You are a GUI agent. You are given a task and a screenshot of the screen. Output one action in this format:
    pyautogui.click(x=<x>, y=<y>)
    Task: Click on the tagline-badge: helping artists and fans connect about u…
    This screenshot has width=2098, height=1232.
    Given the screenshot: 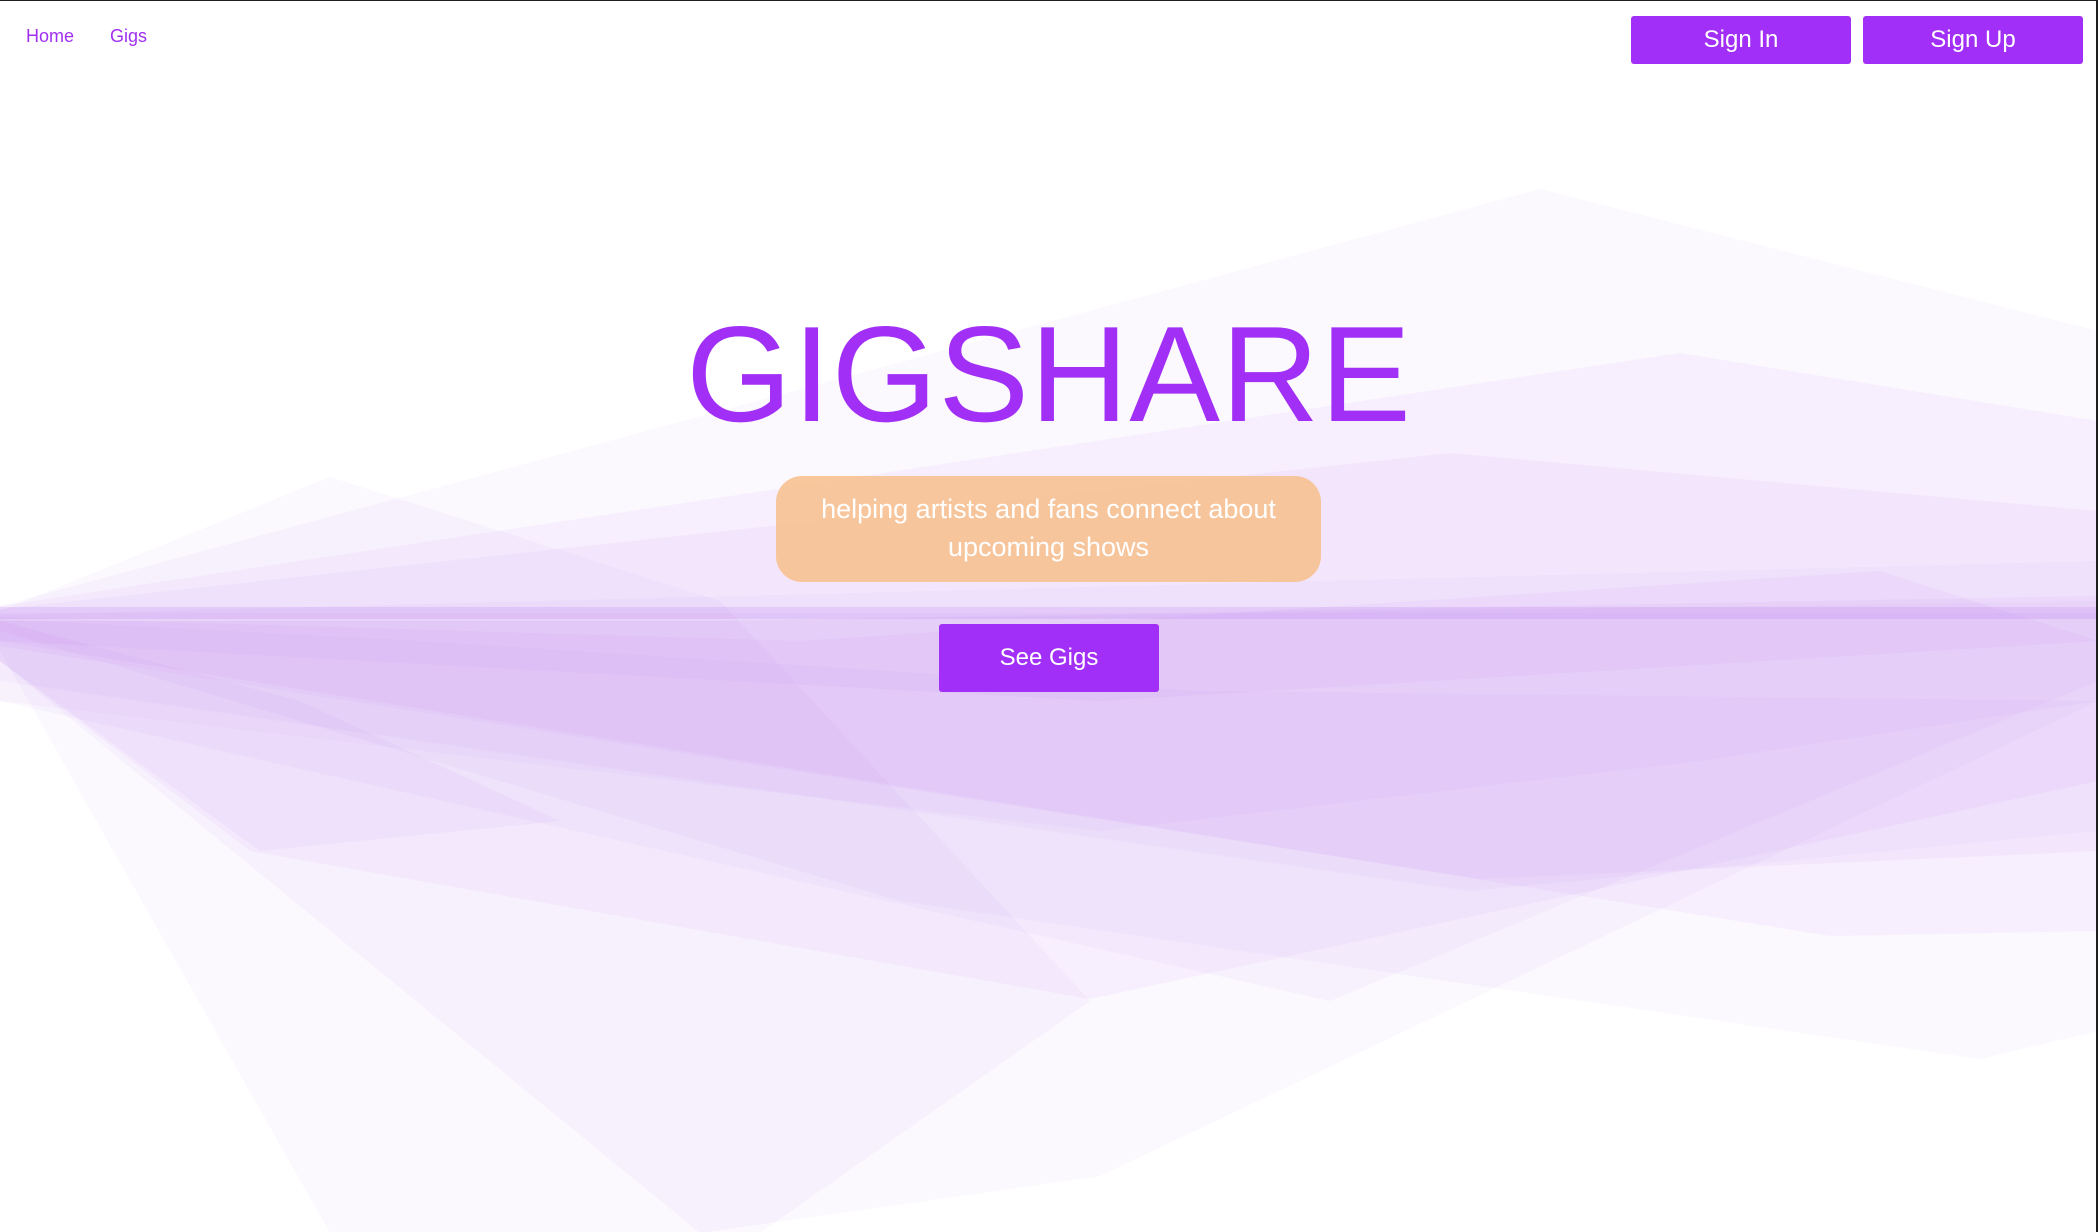 What is the action you would take?
    pyautogui.click(x=1048, y=529)
    